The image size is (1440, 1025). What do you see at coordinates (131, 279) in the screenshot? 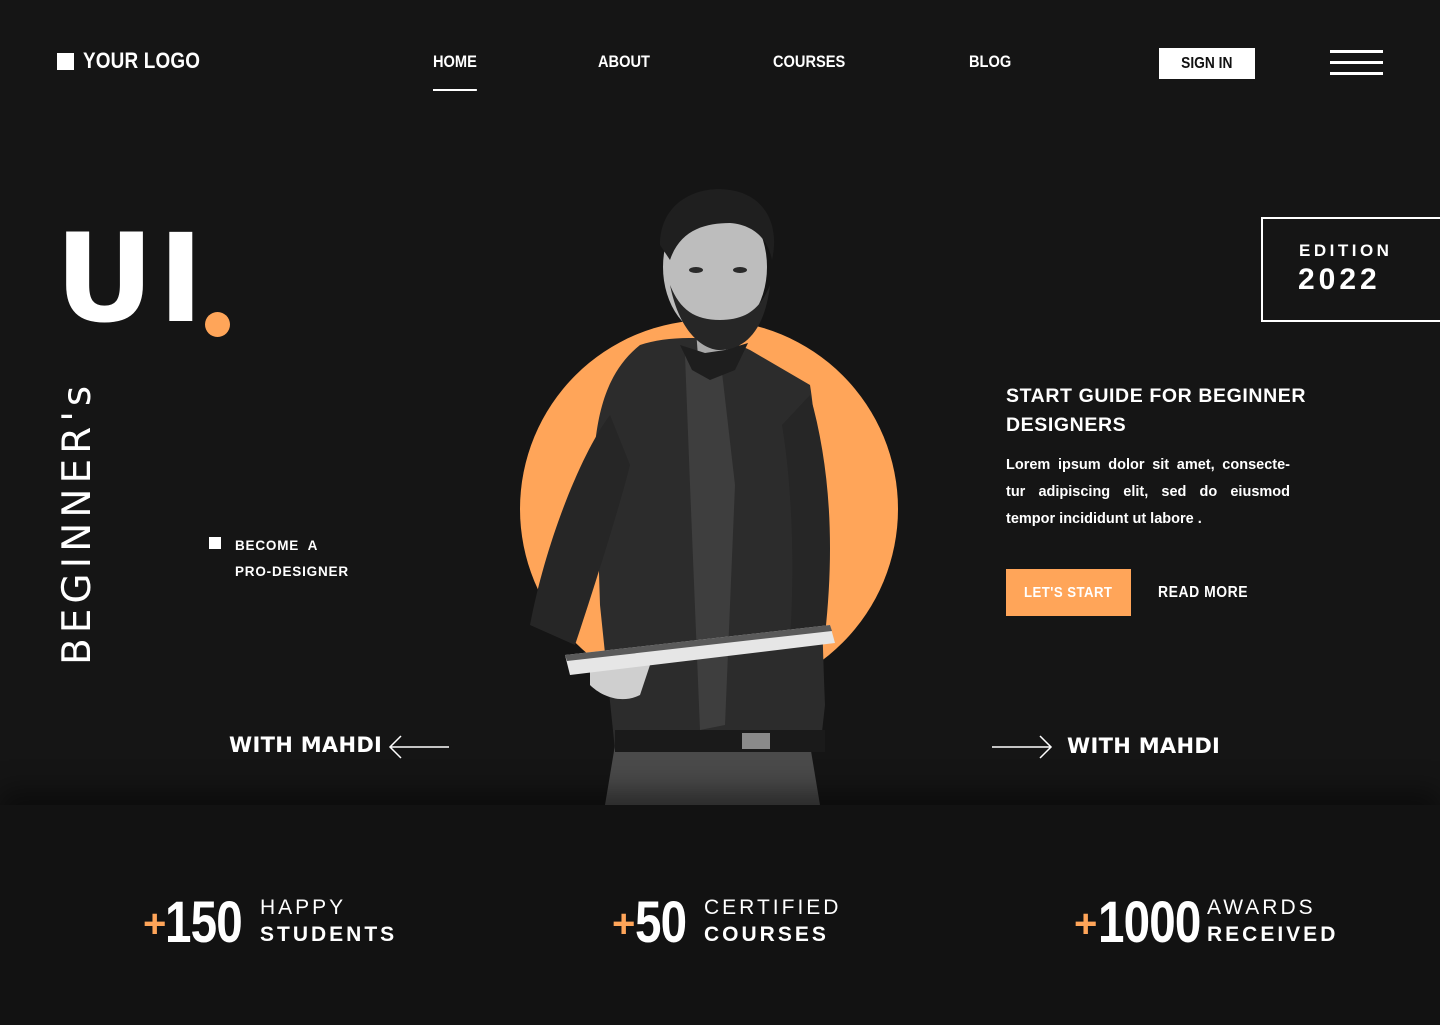
I see `hero-title: UI` at bounding box center [131, 279].